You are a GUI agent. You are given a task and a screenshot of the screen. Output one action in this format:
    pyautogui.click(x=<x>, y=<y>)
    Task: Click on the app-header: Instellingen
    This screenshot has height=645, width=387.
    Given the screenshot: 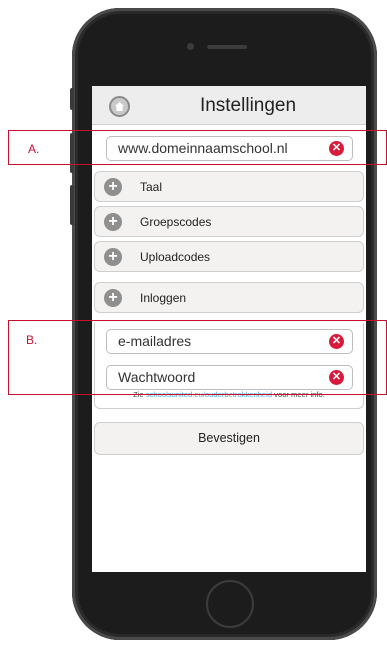 What is the action you would take?
    pyautogui.click(x=229, y=105)
    